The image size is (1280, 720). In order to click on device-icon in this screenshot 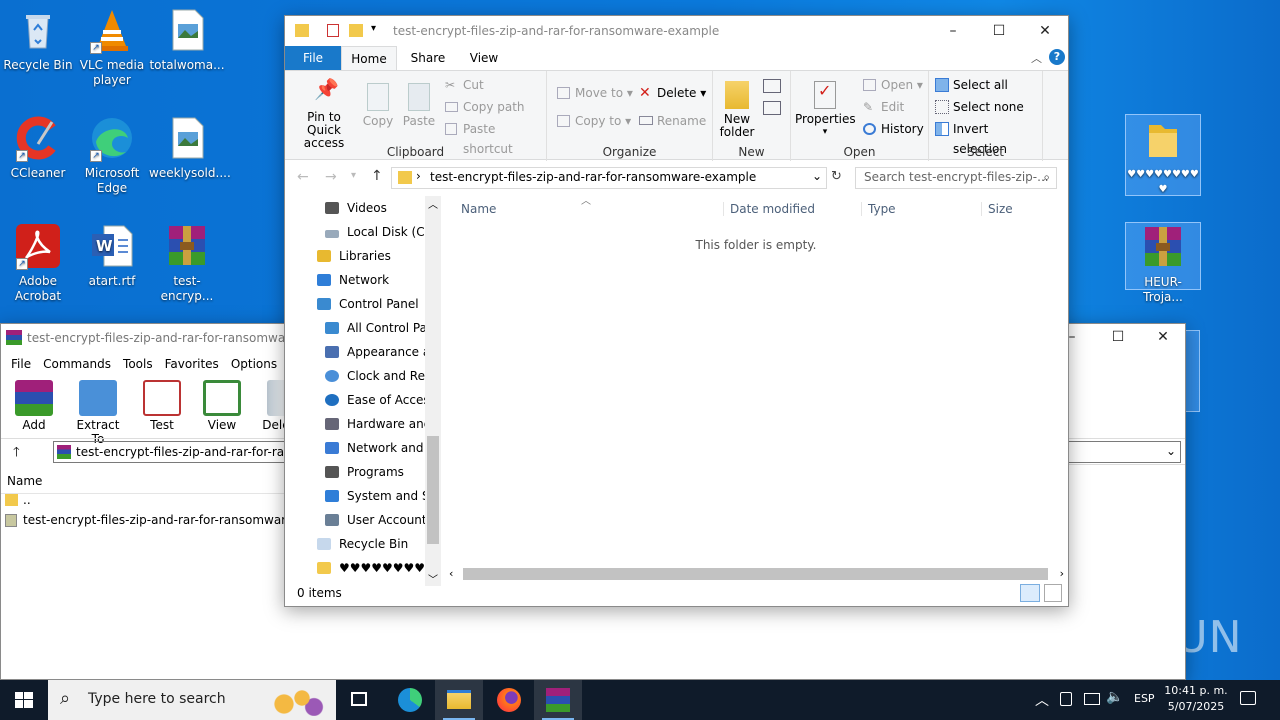, I will do `click(1066, 699)`.